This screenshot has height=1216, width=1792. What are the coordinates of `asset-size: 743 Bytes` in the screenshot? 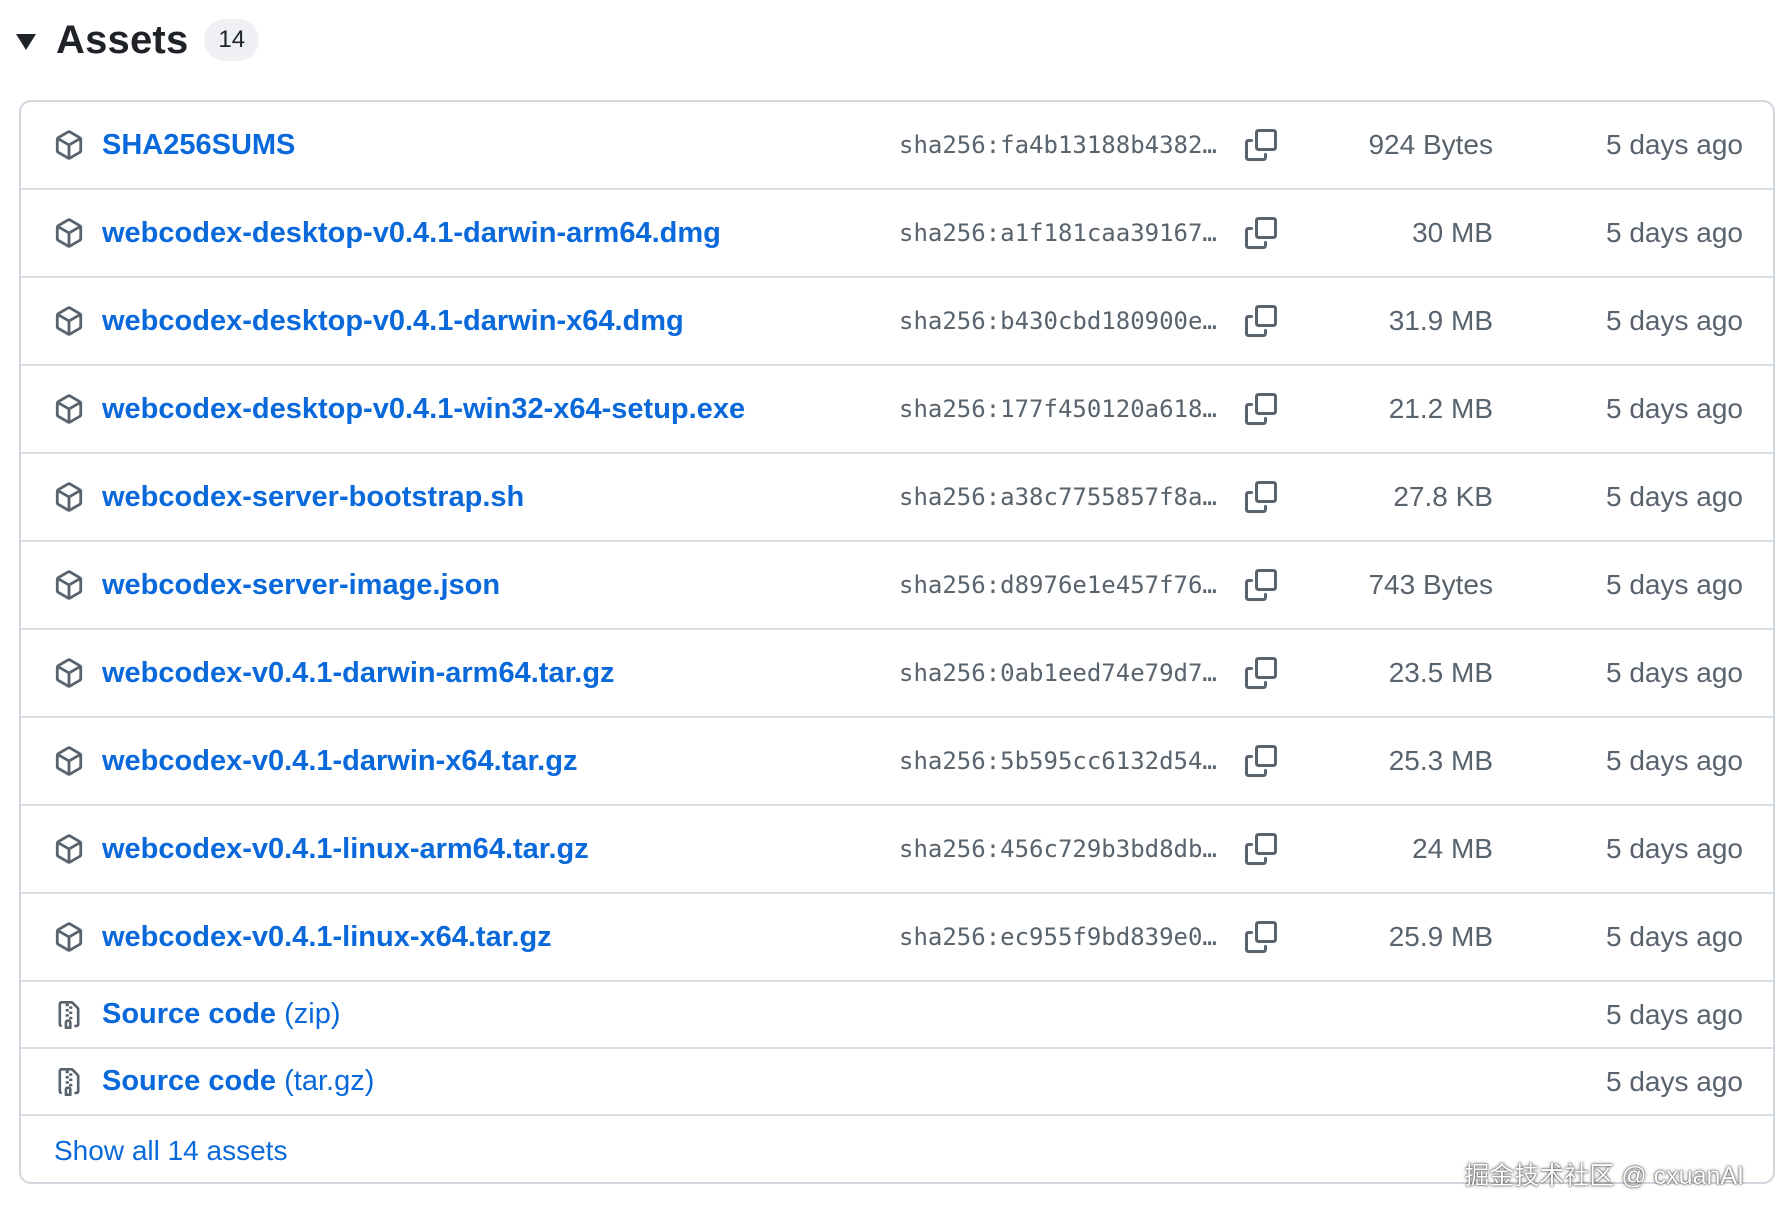 It's located at (1430, 584).